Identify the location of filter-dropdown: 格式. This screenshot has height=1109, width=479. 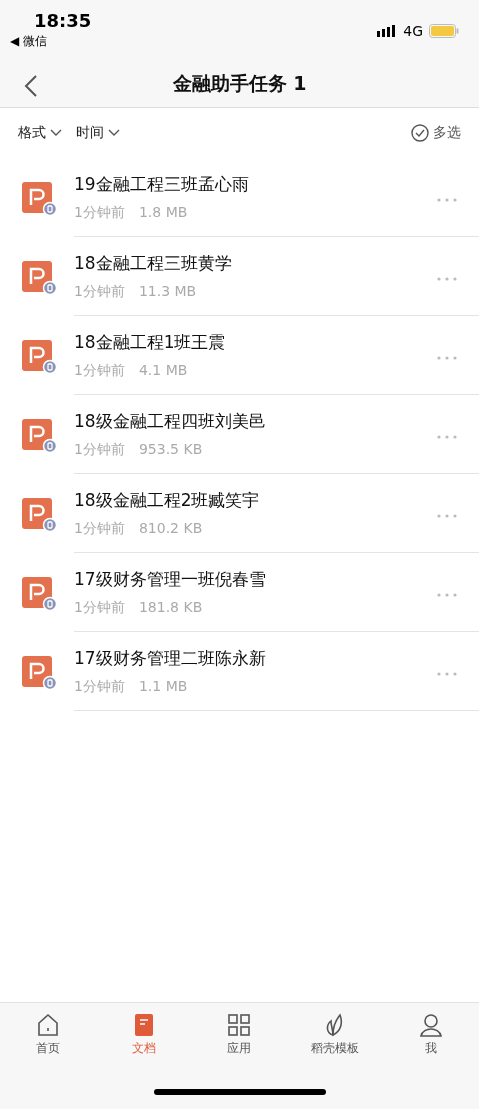
(40, 133).